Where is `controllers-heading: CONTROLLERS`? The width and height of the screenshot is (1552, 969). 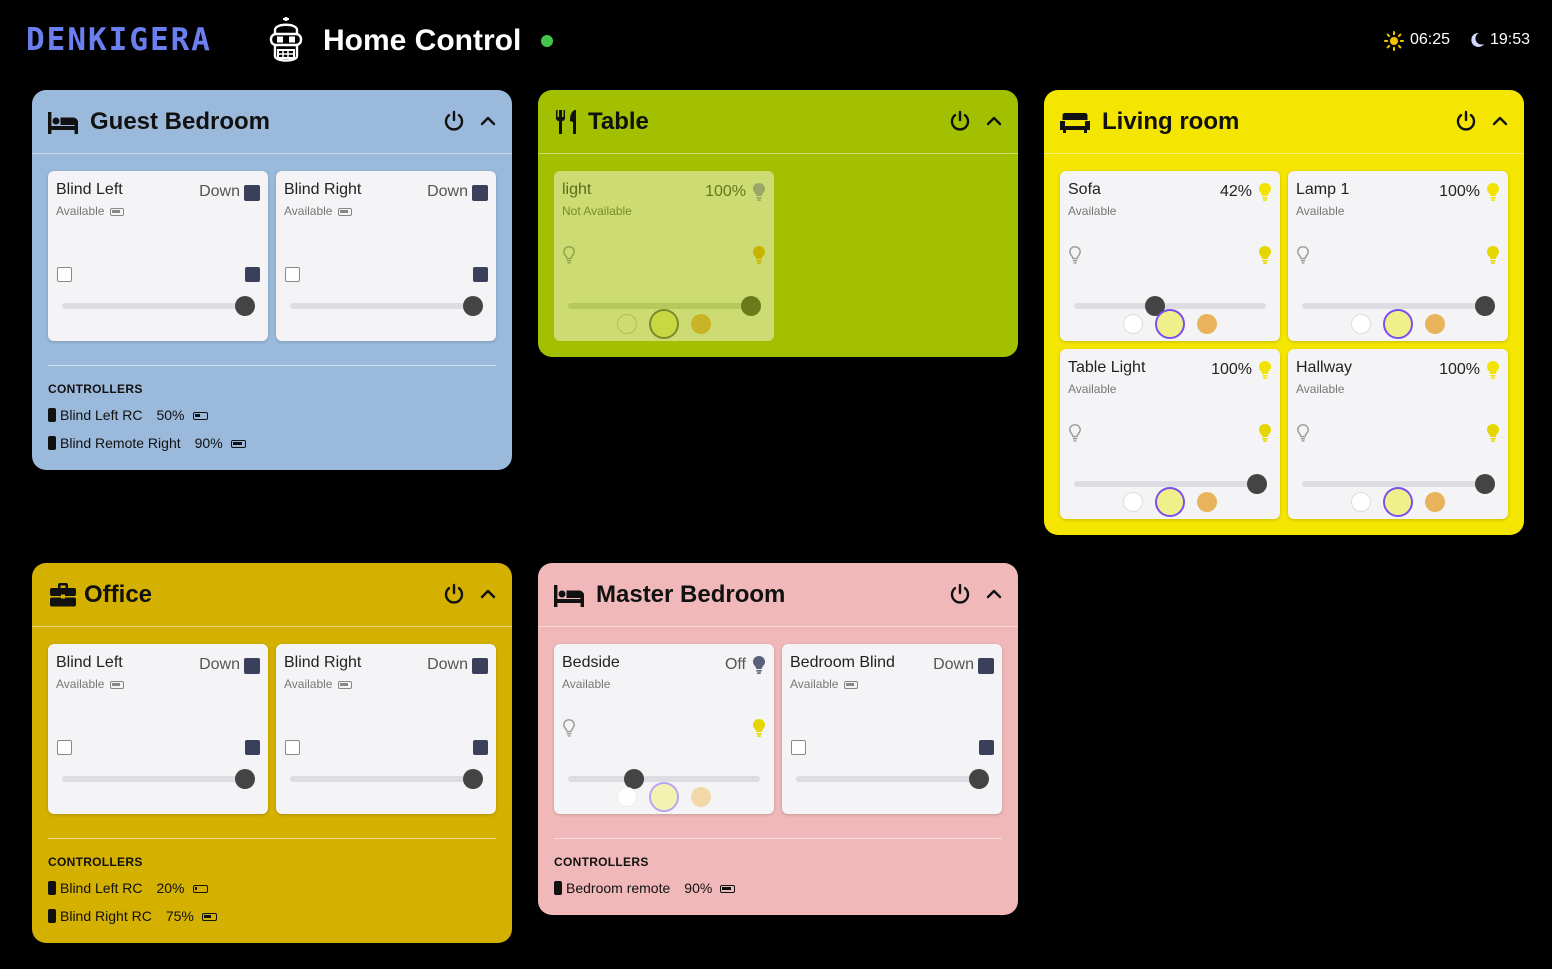 controllers-heading: CONTROLLERS is located at coordinates (95, 389).